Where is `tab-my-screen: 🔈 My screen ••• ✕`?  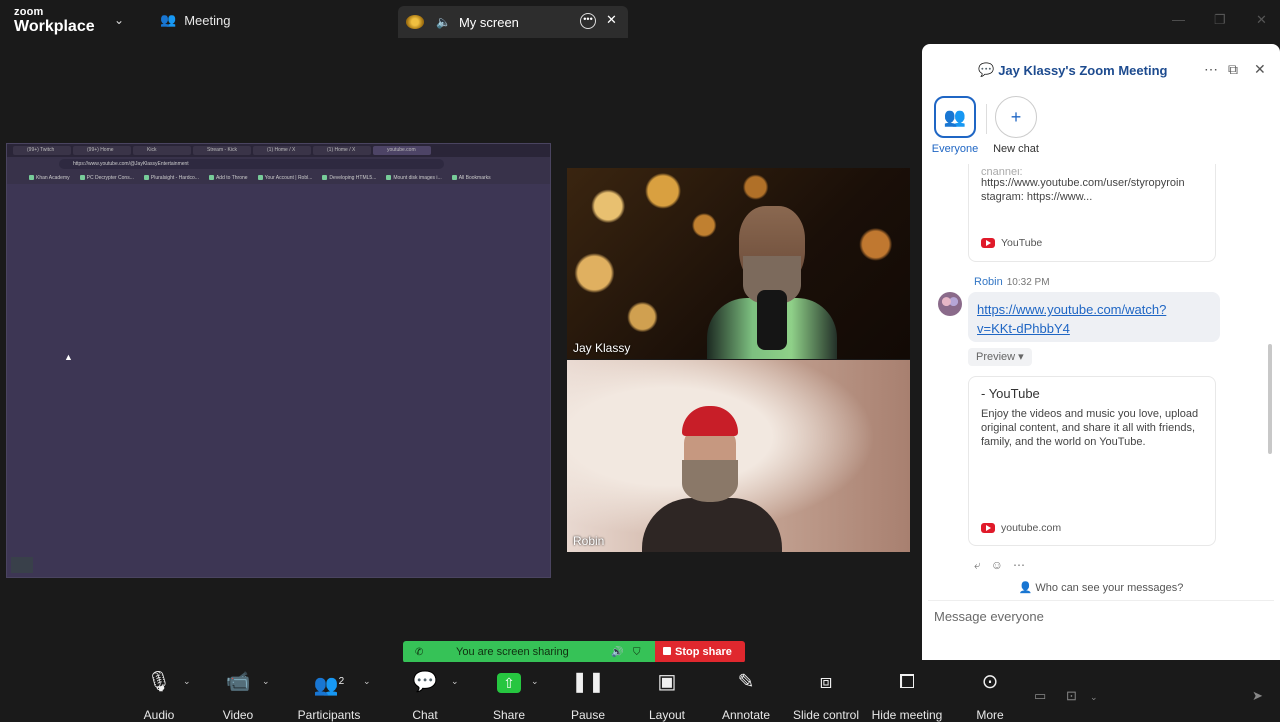 tab-my-screen: 🔈 My screen ••• ✕ is located at coordinates (513, 22).